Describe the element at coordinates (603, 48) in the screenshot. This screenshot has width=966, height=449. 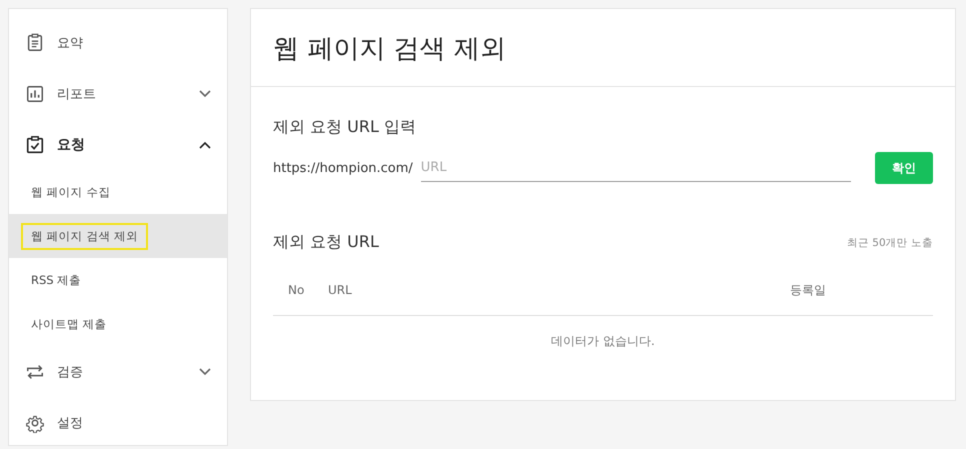
I see `page-title: 웹 페이지 검색 제외` at that location.